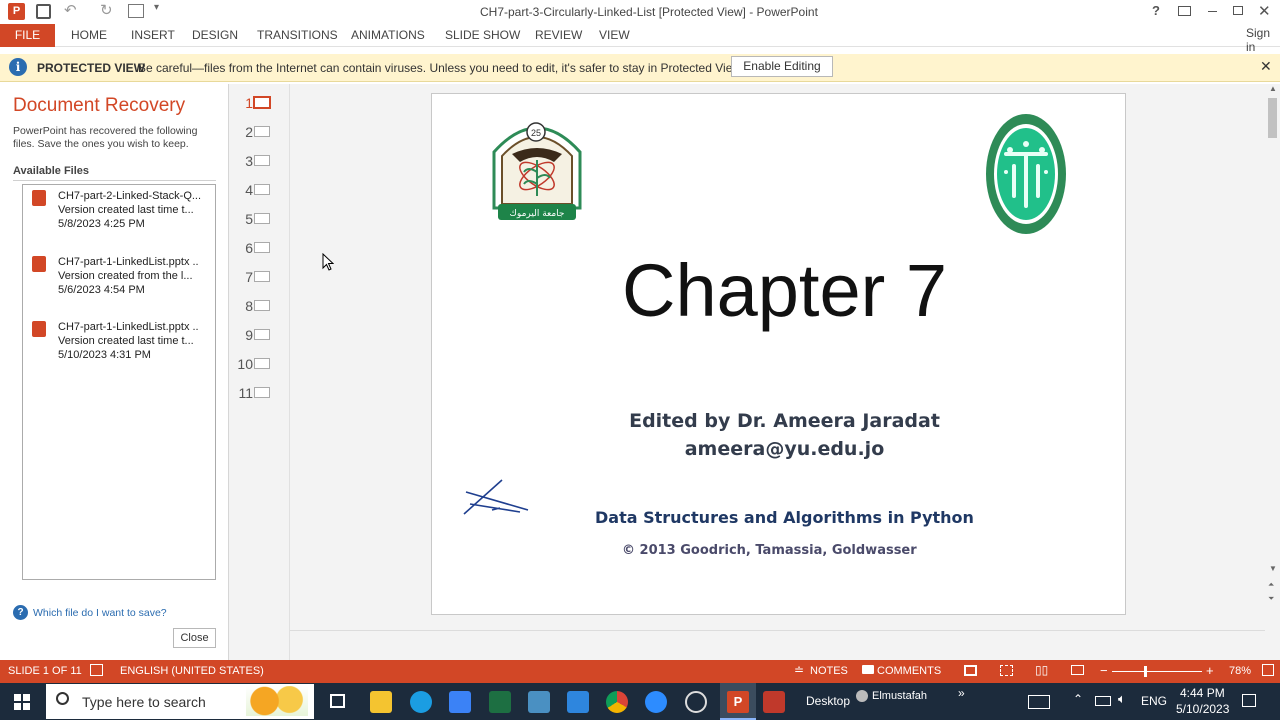 Image resolution: width=1280 pixels, height=720 pixels. Describe the element at coordinates (259, 99) in the screenshot. I see `thumbnail-1: 1` at that location.